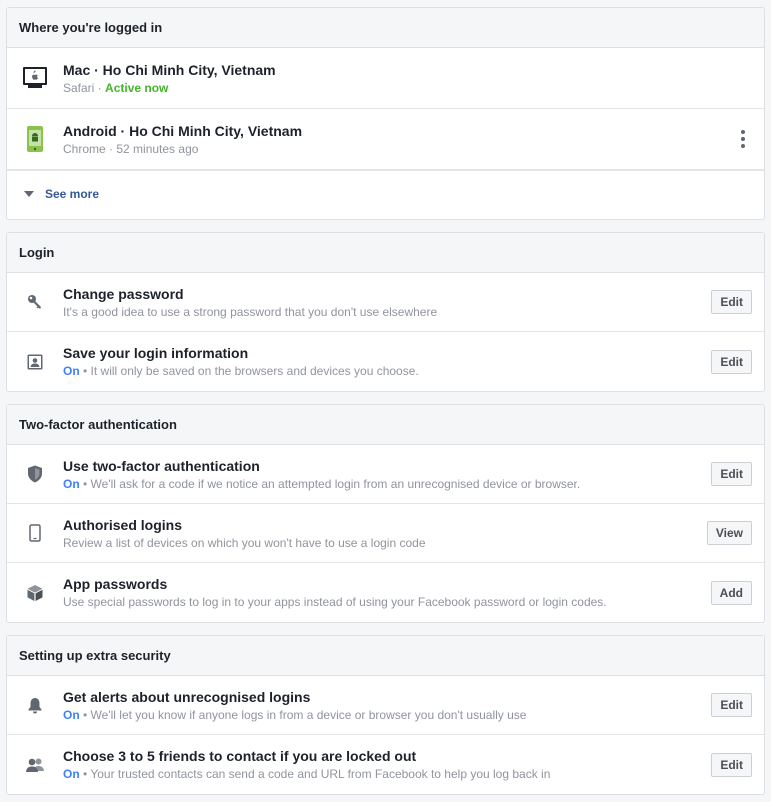  Describe the element at coordinates (731, 302) in the screenshot. I see `edit-password-button: Edit` at that location.